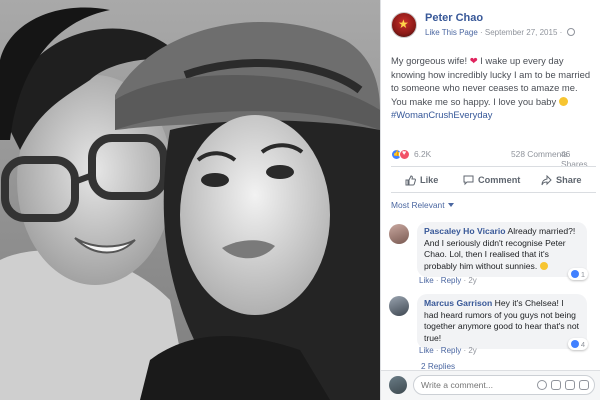 This screenshot has height=400, width=600. Describe the element at coordinates (521, 32) in the screenshot. I see `post-date: September 27, 2015` at that location.